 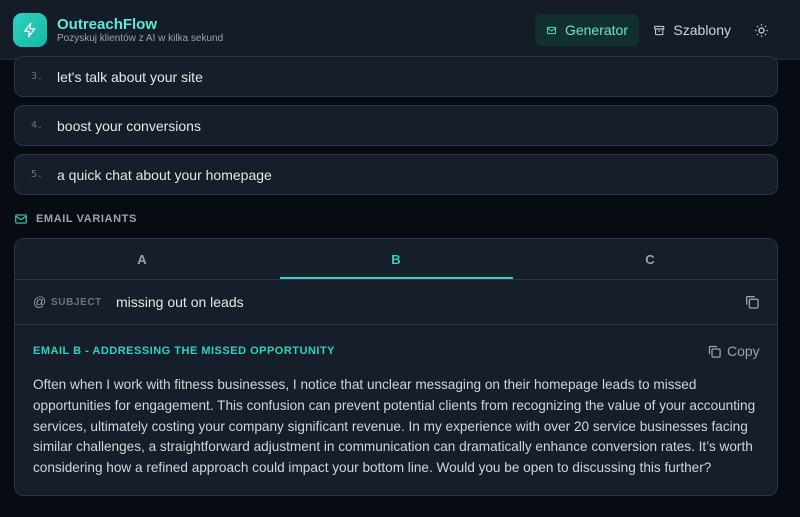 I want to click on archive-icon, so click(x=659, y=30).